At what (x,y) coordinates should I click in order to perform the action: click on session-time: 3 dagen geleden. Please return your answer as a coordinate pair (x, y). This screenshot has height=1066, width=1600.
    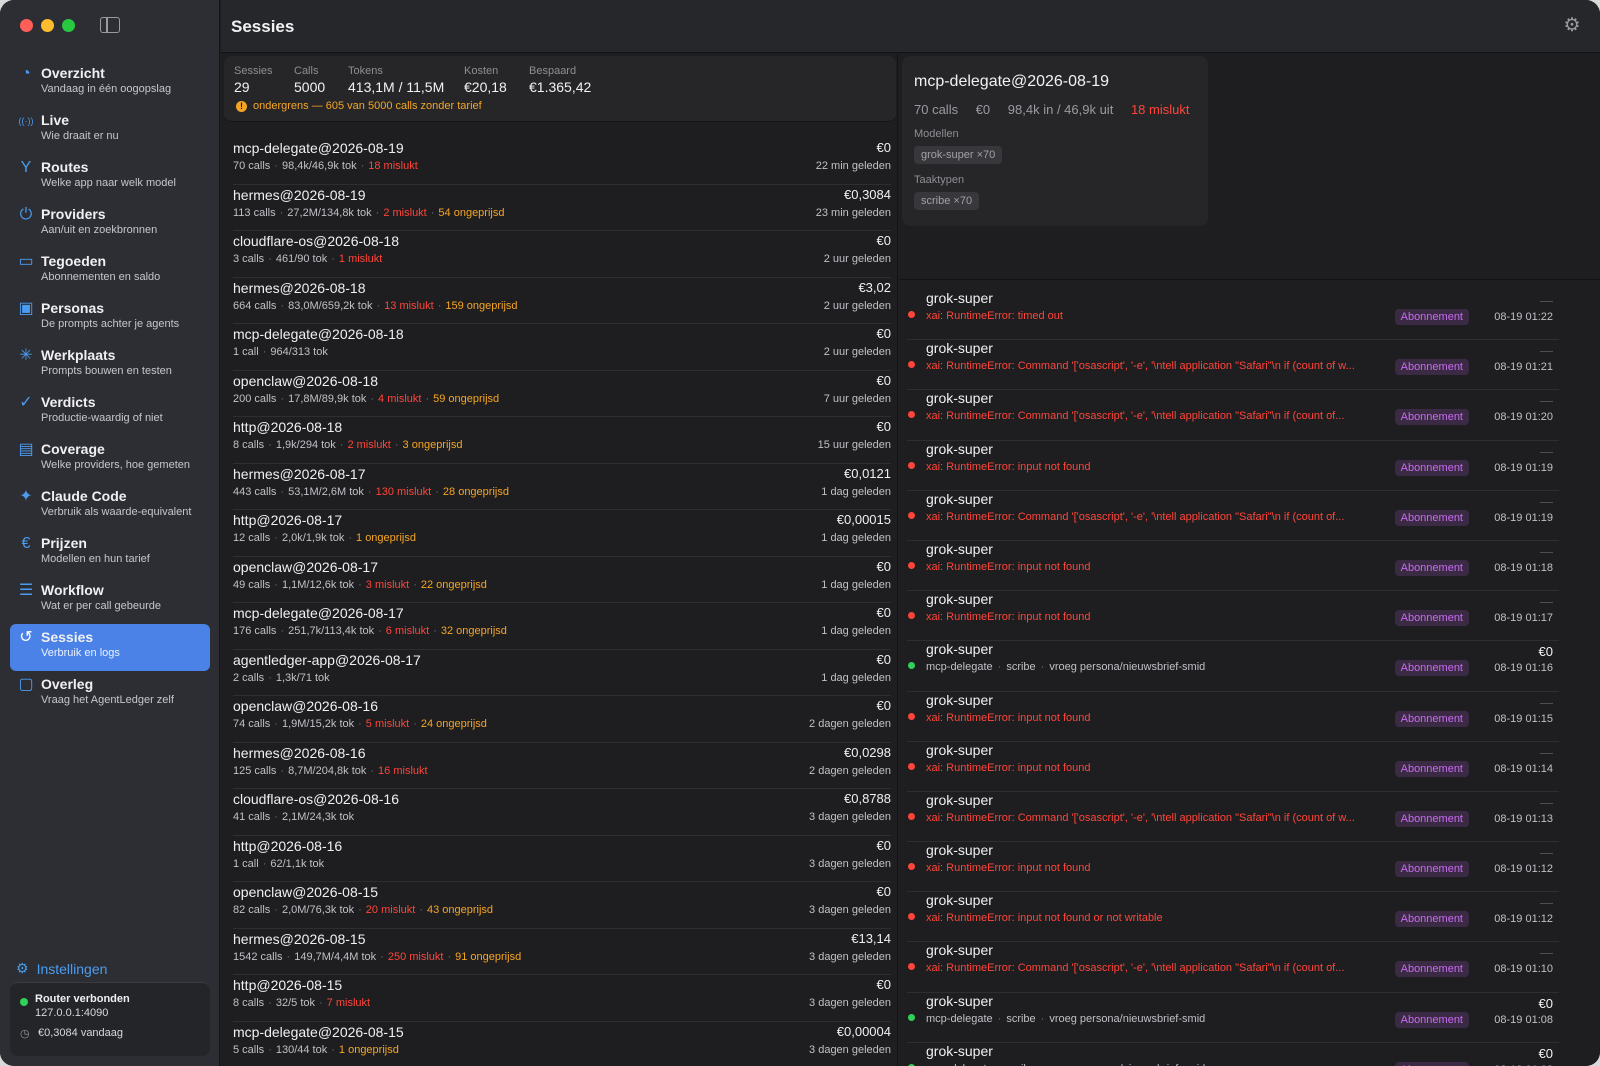
    Looking at the image, I should click on (850, 956).